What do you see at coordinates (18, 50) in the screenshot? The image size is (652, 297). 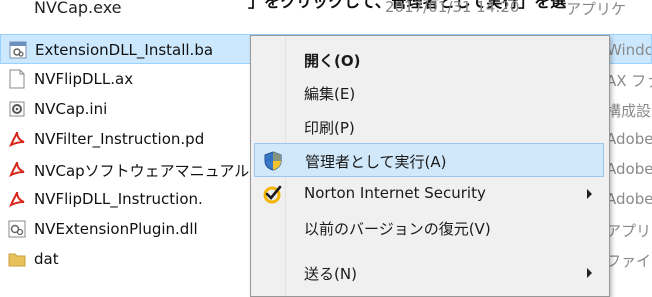 I see `batch-file-icon` at bounding box center [18, 50].